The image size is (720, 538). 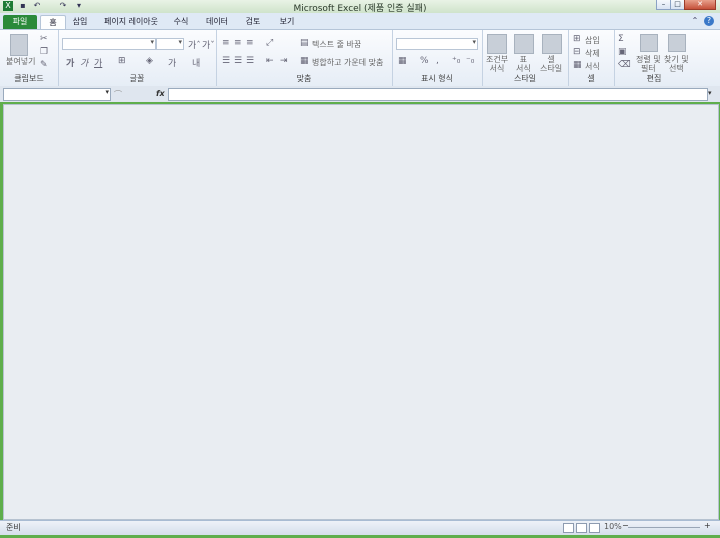 I want to click on tab-review: 검토, so click(x=253, y=22).